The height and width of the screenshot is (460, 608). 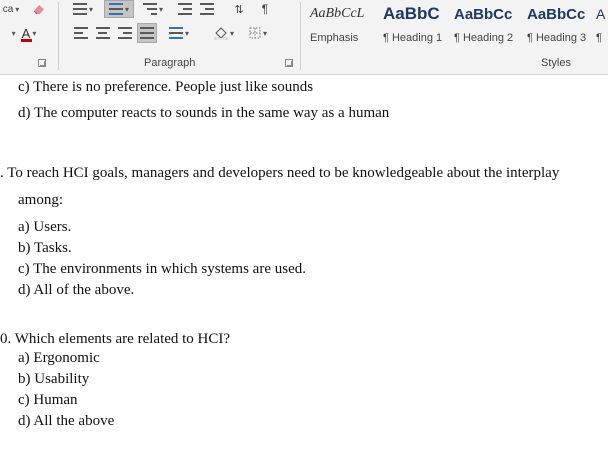 What do you see at coordinates (115, 339) in the screenshot?
I see `q10-prompt: 0. Which elements are related to HCI?` at bounding box center [115, 339].